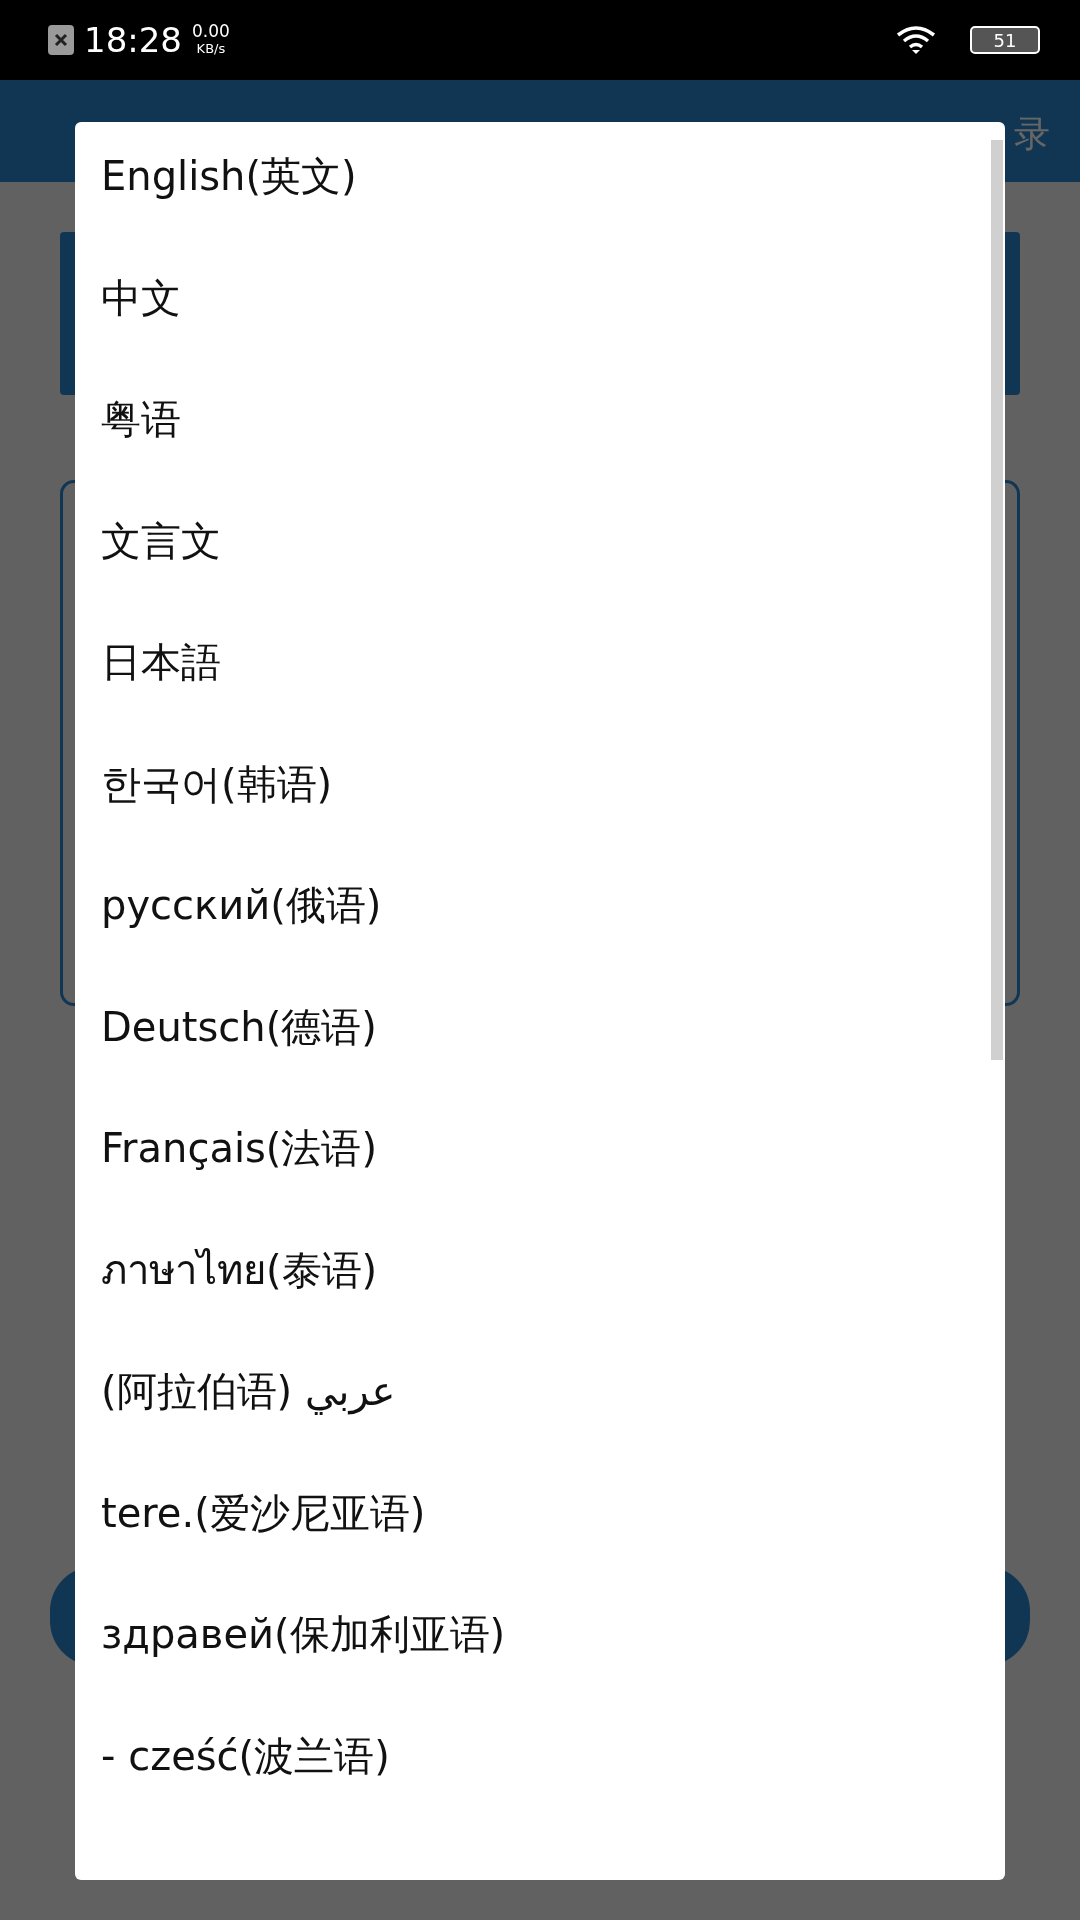  I want to click on language-option: 中文, so click(553, 298).